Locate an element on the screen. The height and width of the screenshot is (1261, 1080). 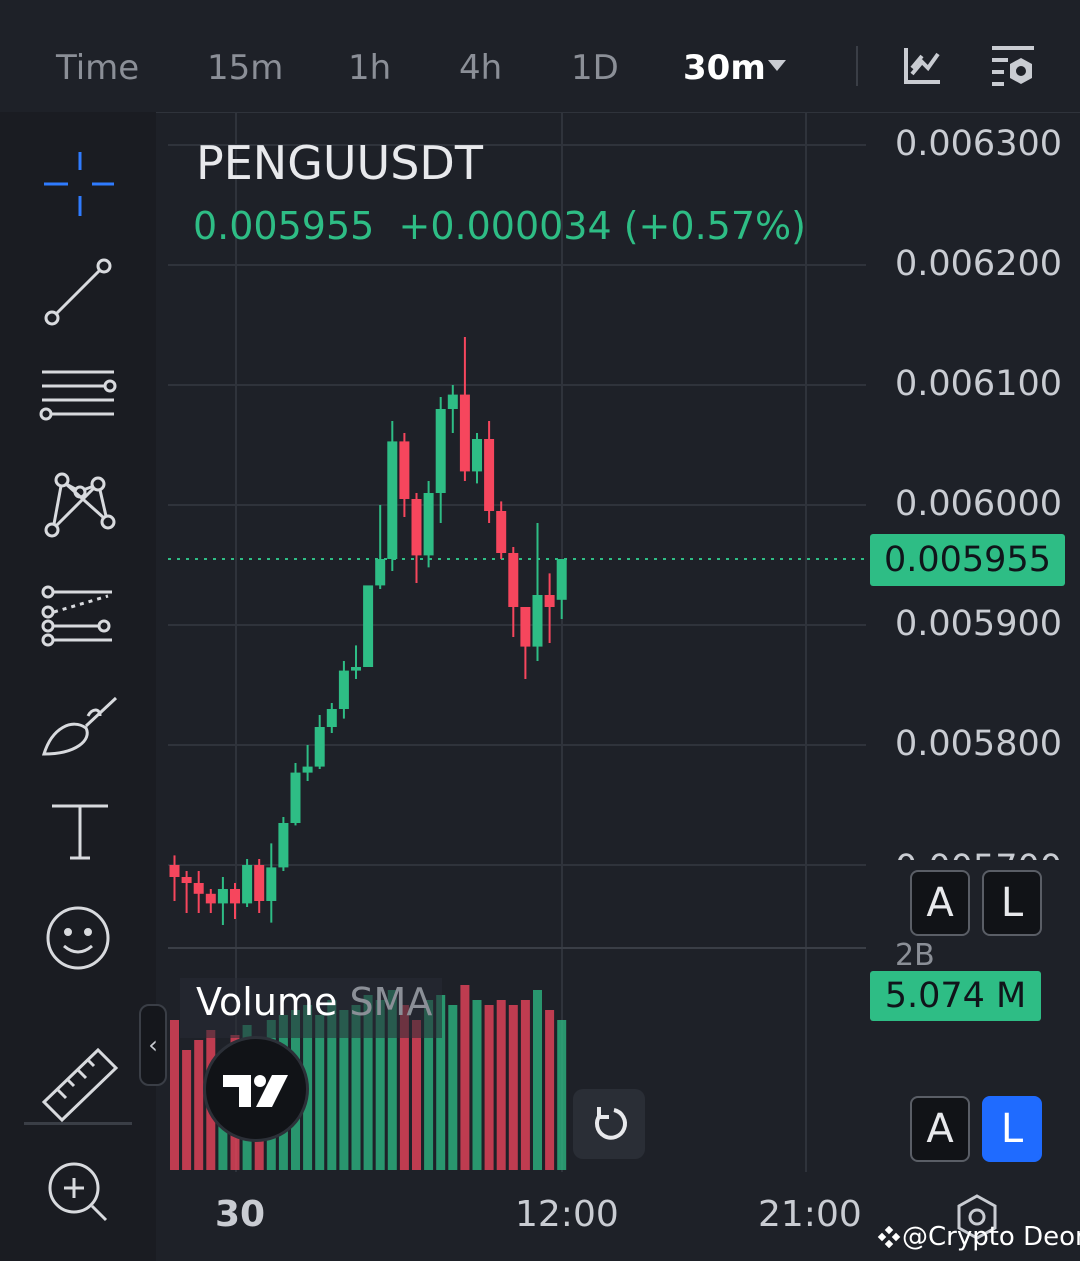
price-auto-scale-button: A is located at coordinates (940, 903).